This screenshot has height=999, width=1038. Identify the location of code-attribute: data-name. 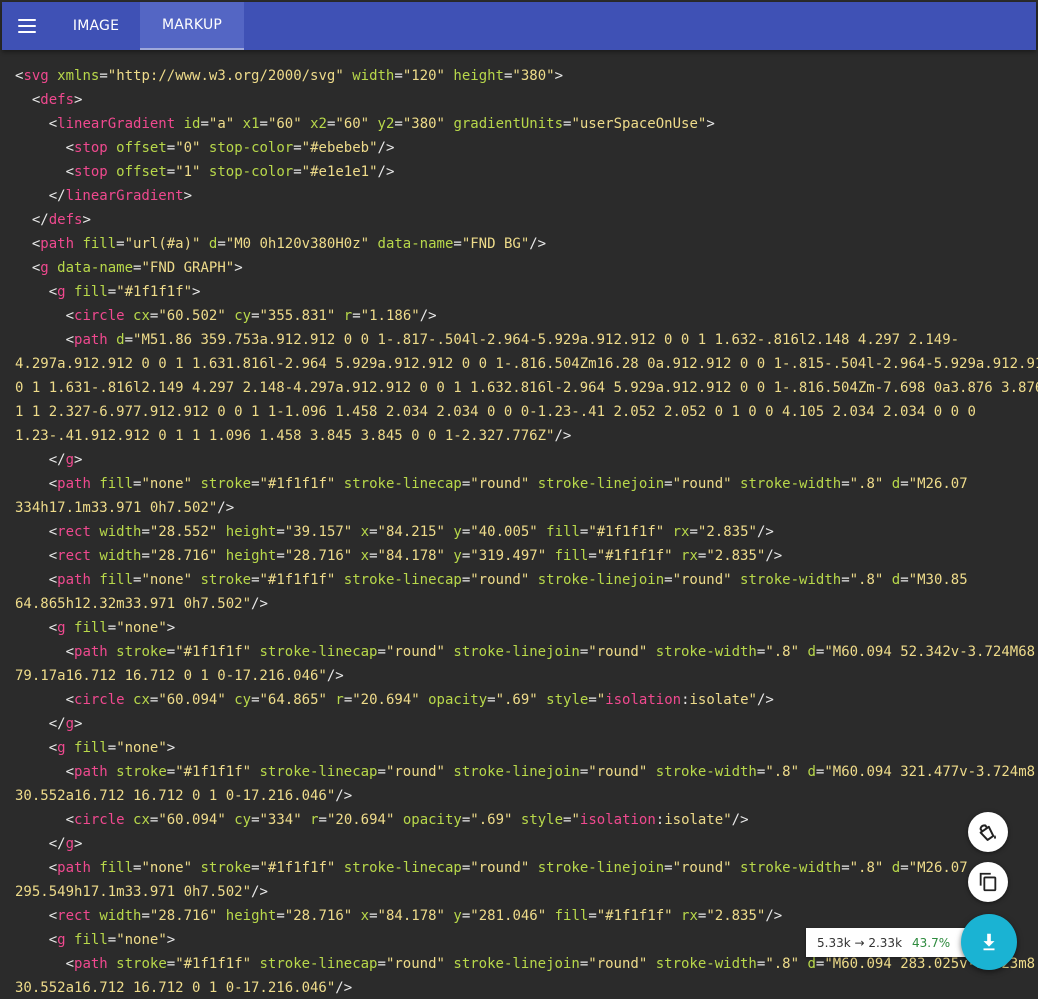
(95, 268).